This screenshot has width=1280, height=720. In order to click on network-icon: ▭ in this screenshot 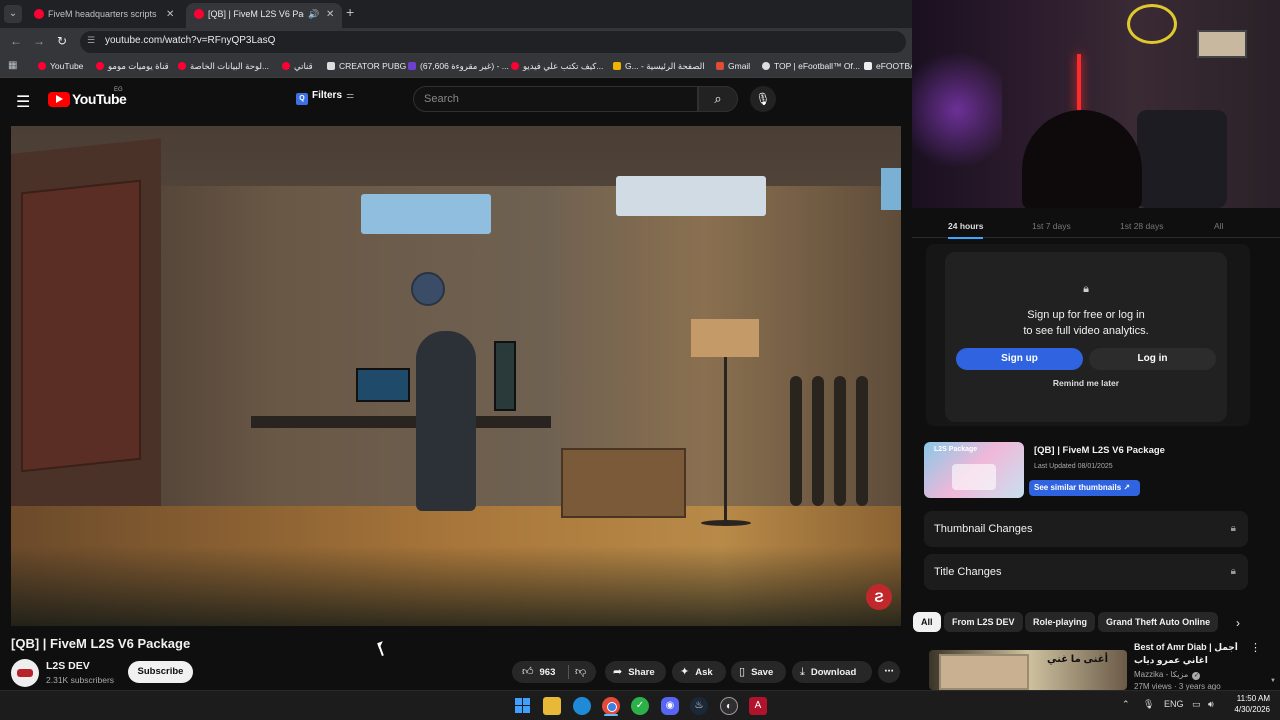, I will do `click(1196, 704)`.